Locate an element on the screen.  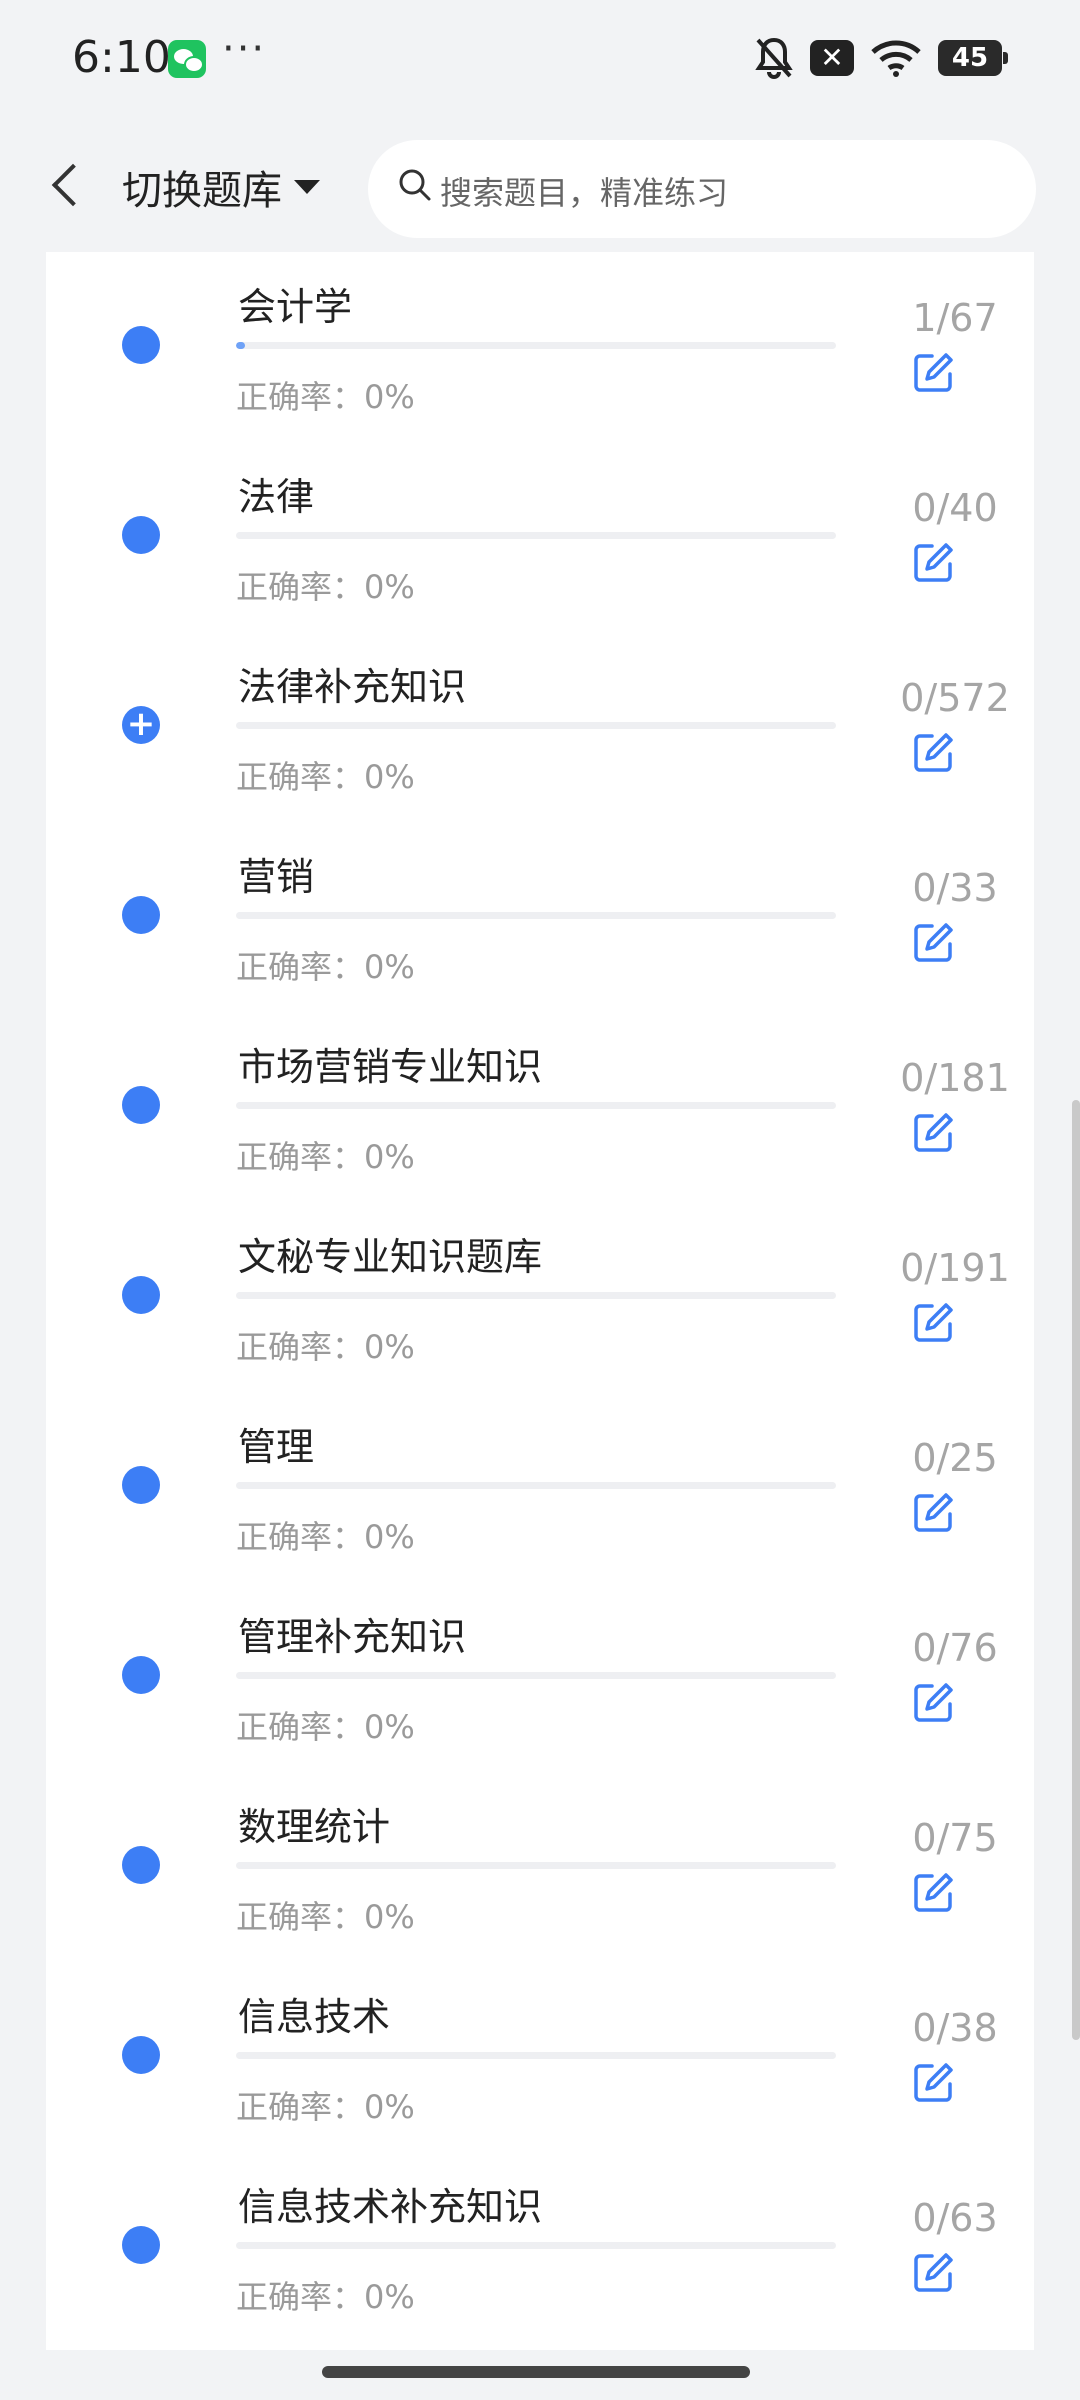
switch-bank-dropdown: 切换题库 is located at coordinates (221, 187).